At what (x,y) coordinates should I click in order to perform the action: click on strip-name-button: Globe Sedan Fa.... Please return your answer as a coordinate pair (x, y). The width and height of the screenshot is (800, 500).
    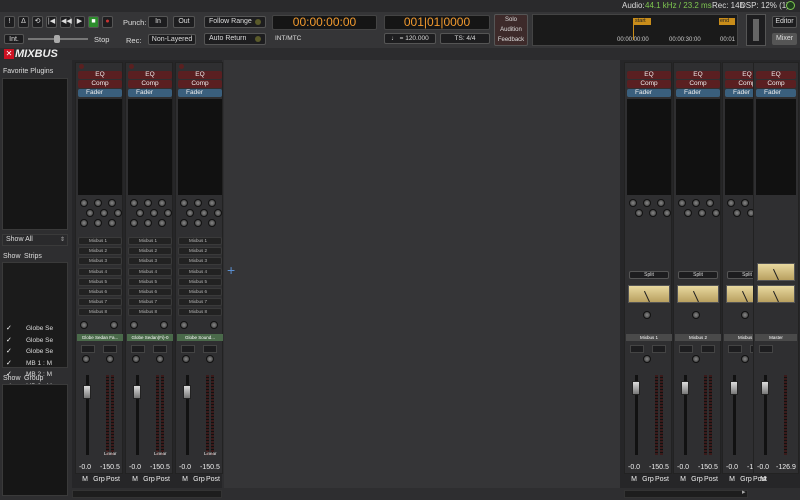
    Looking at the image, I should click on (100, 337).